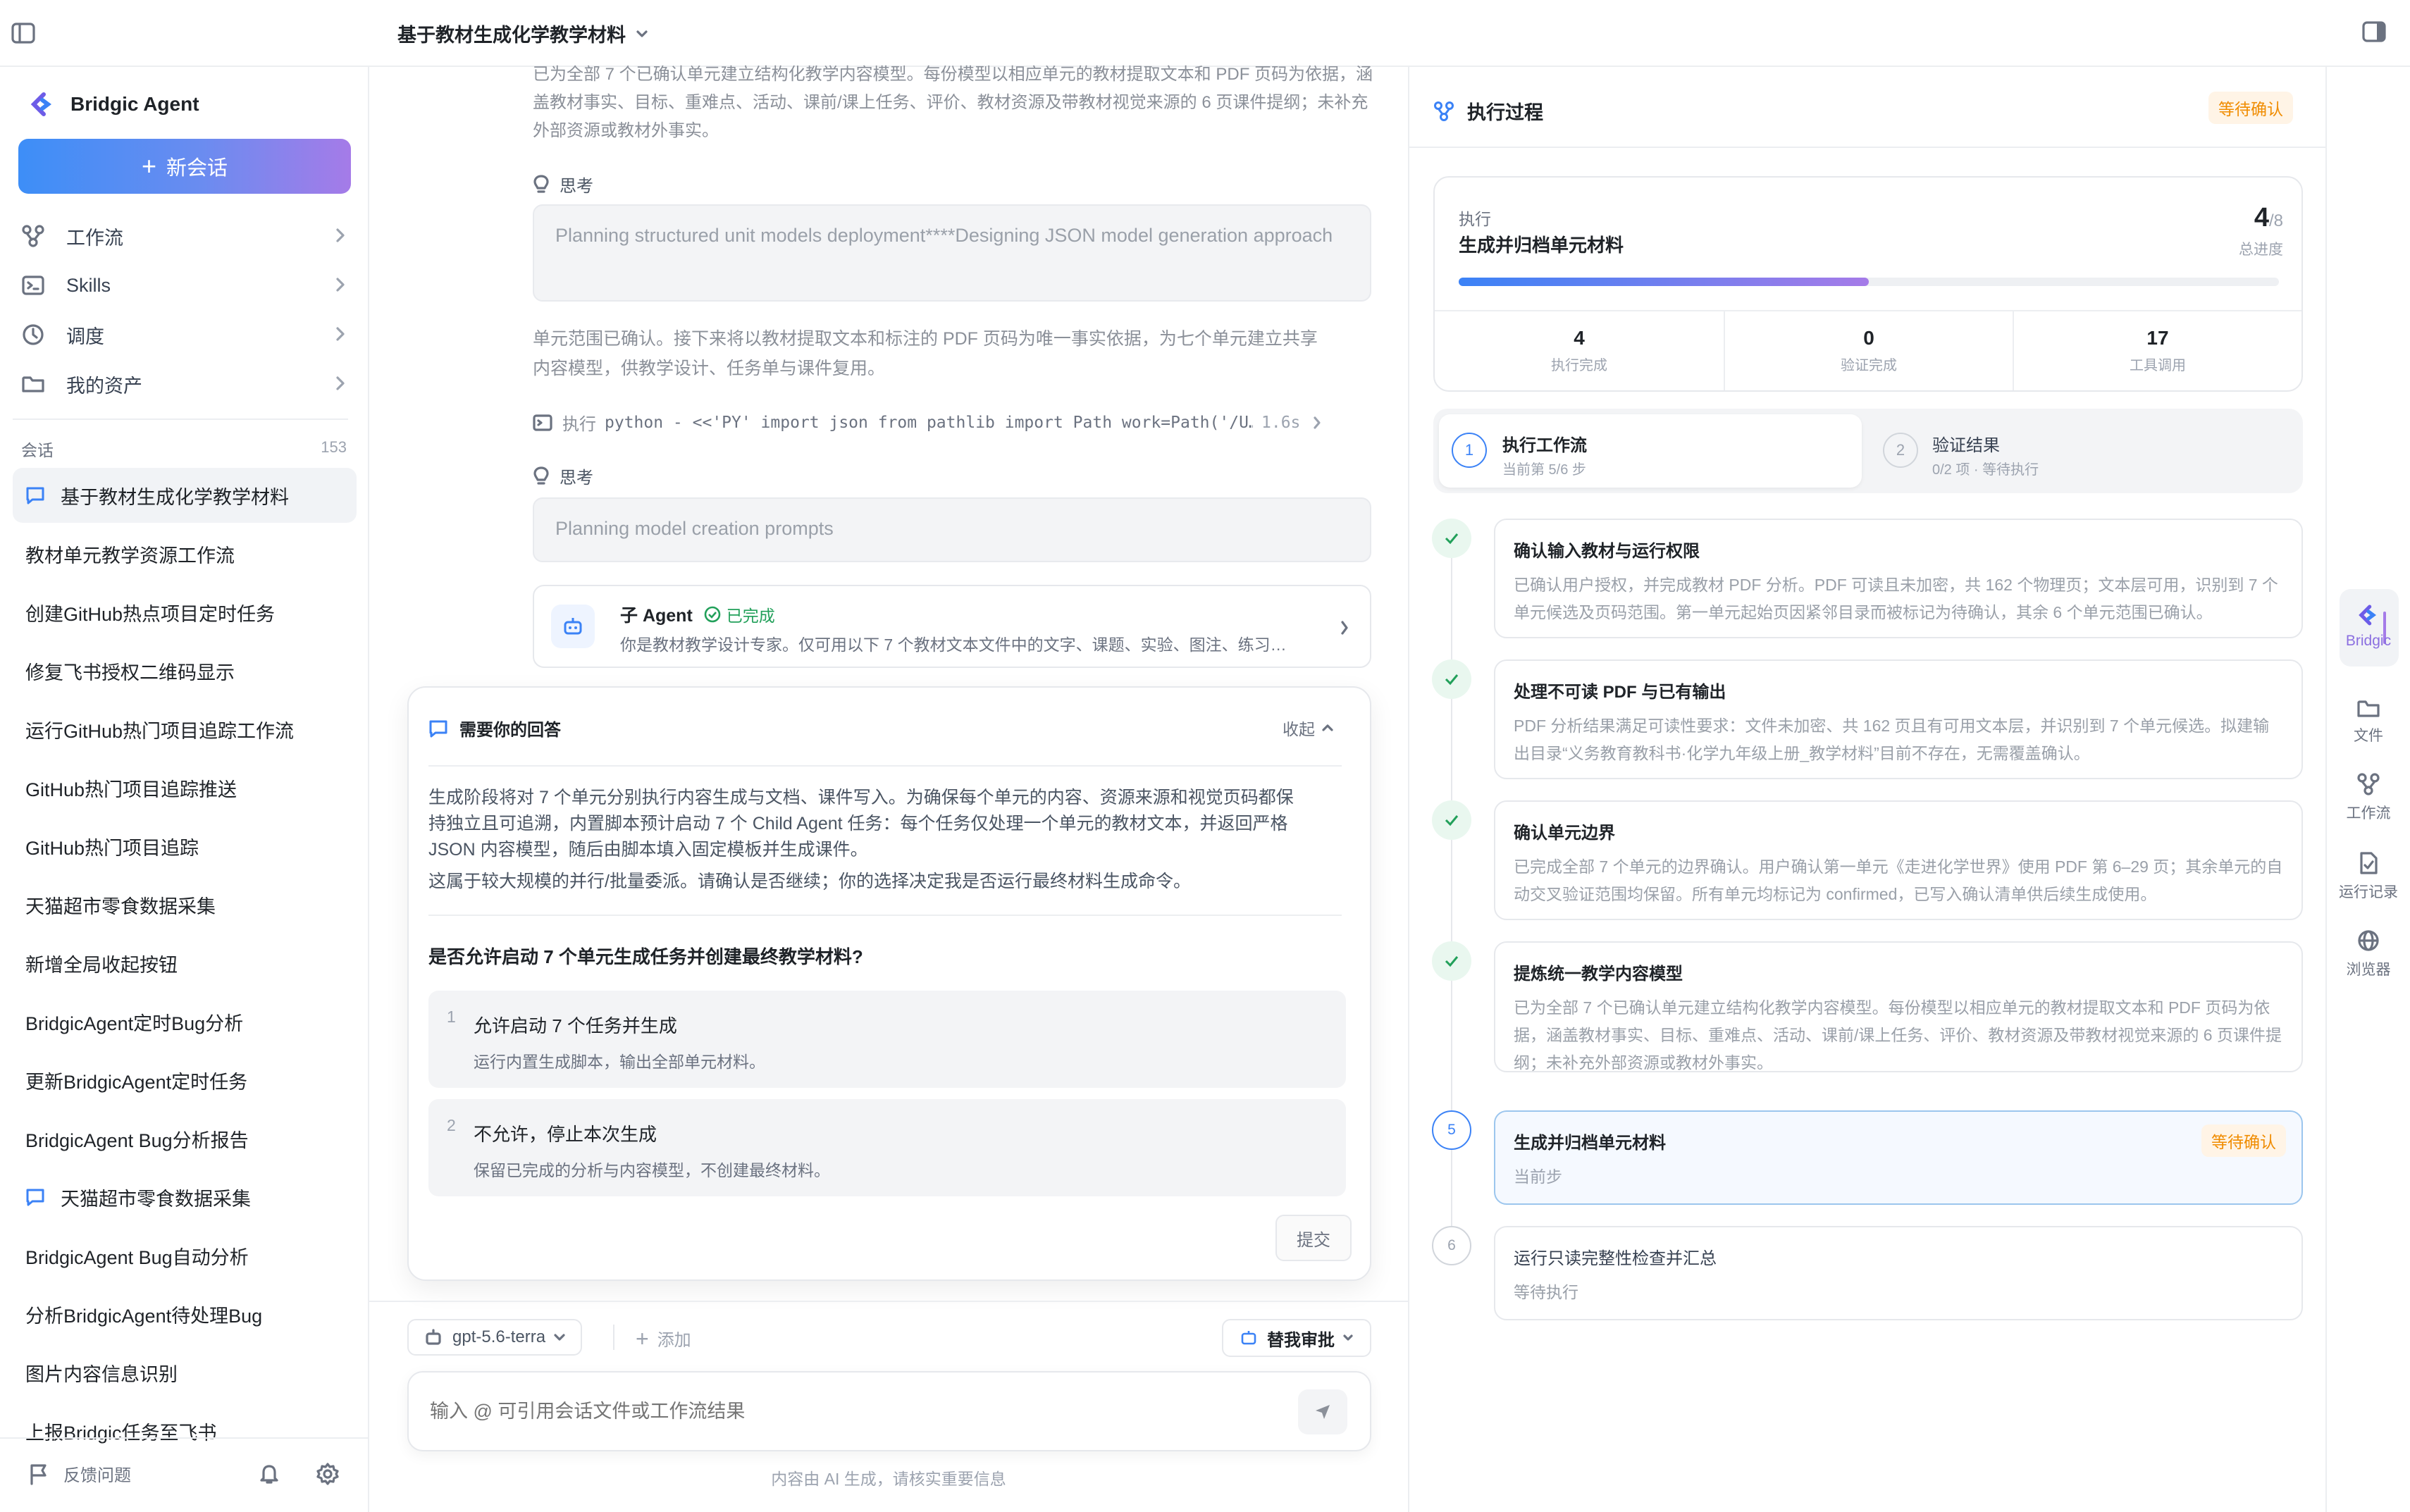  Describe the element at coordinates (34, 334) in the screenshot. I see `clock-icon` at that location.